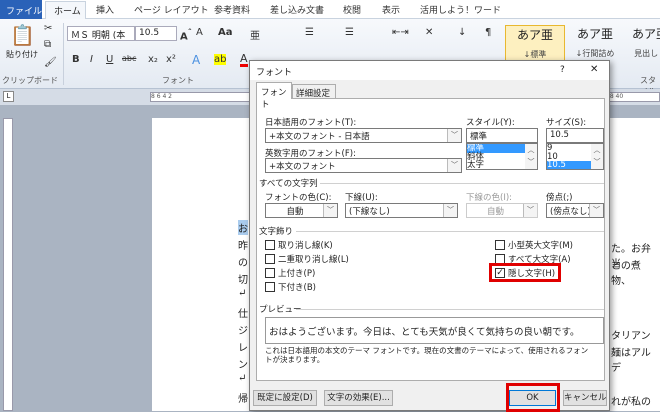 The image size is (660, 412). I want to click on set-default-button: 既定に設定(D), so click(285, 398).